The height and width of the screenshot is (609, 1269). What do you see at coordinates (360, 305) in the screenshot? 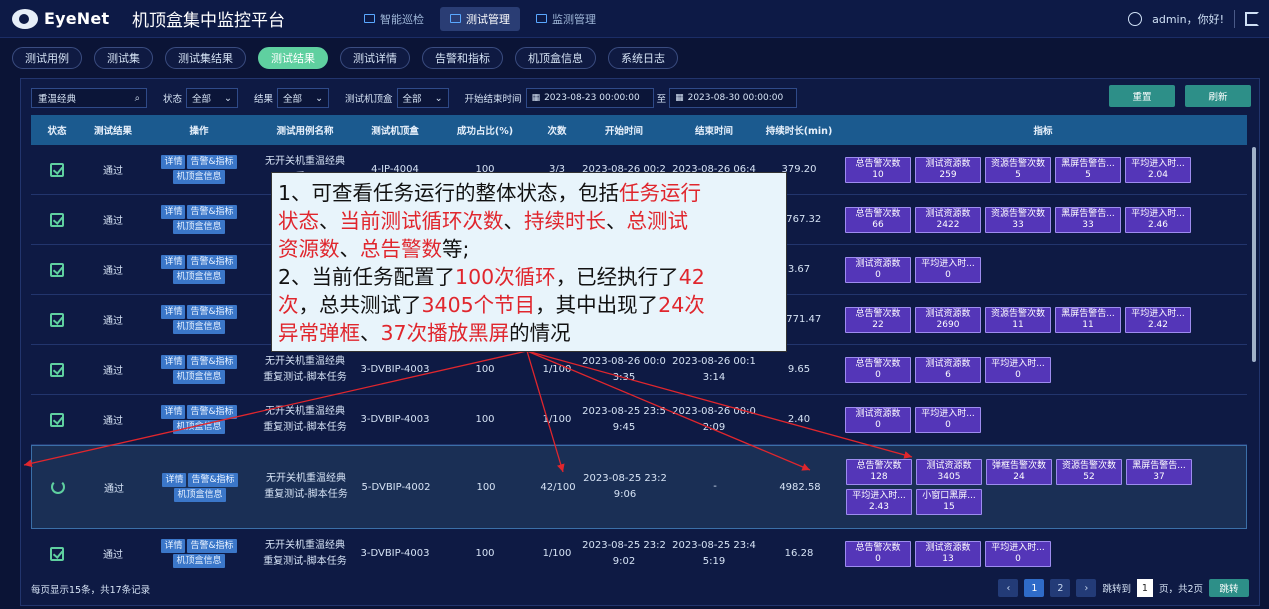
I see `callout-text: ，总共测试了` at bounding box center [360, 305].